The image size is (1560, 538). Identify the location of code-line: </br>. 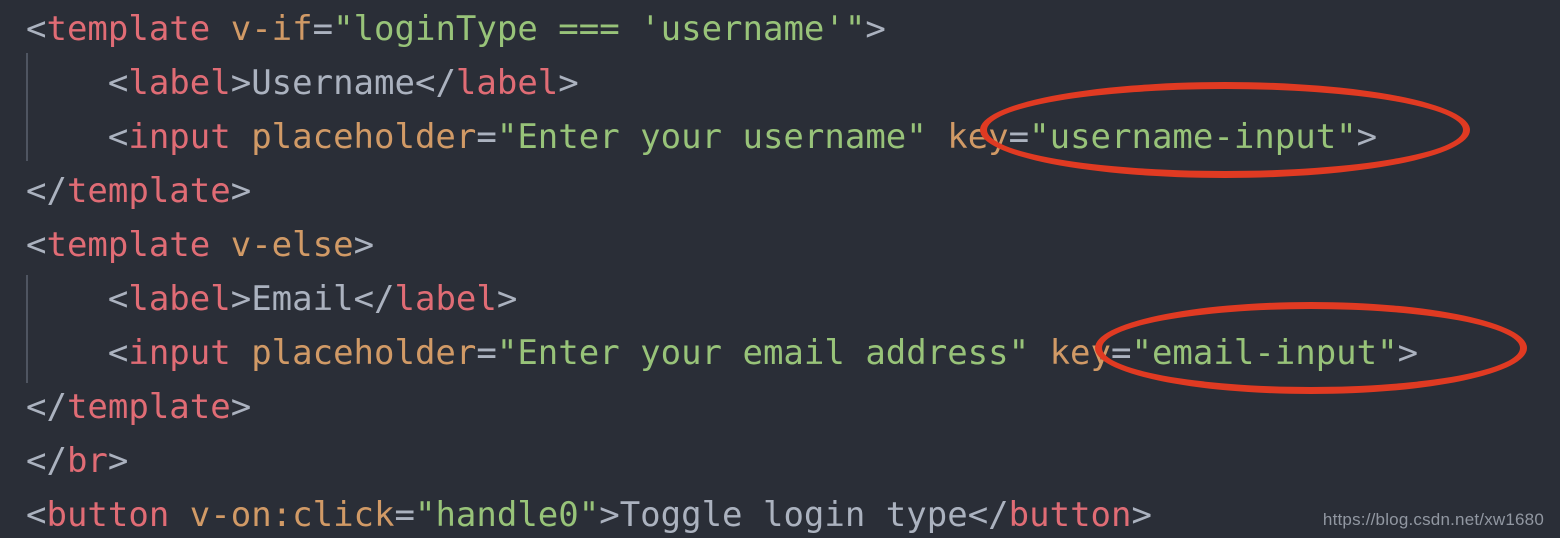
(77, 461).